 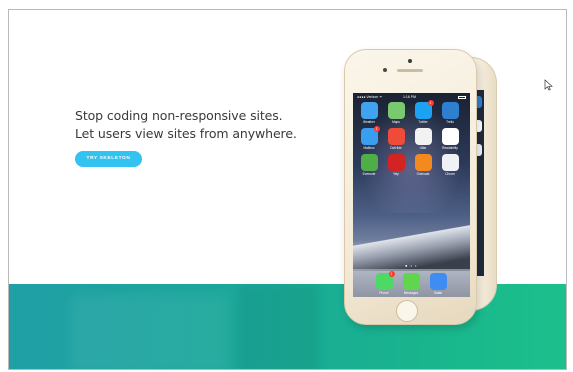 What do you see at coordinates (423, 162) in the screenshot?
I see `overcast-icon` at bounding box center [423, 162].